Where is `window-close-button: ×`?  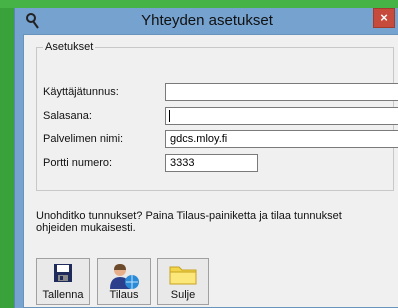
window-close-button: × is located at coordinates (384, 18).